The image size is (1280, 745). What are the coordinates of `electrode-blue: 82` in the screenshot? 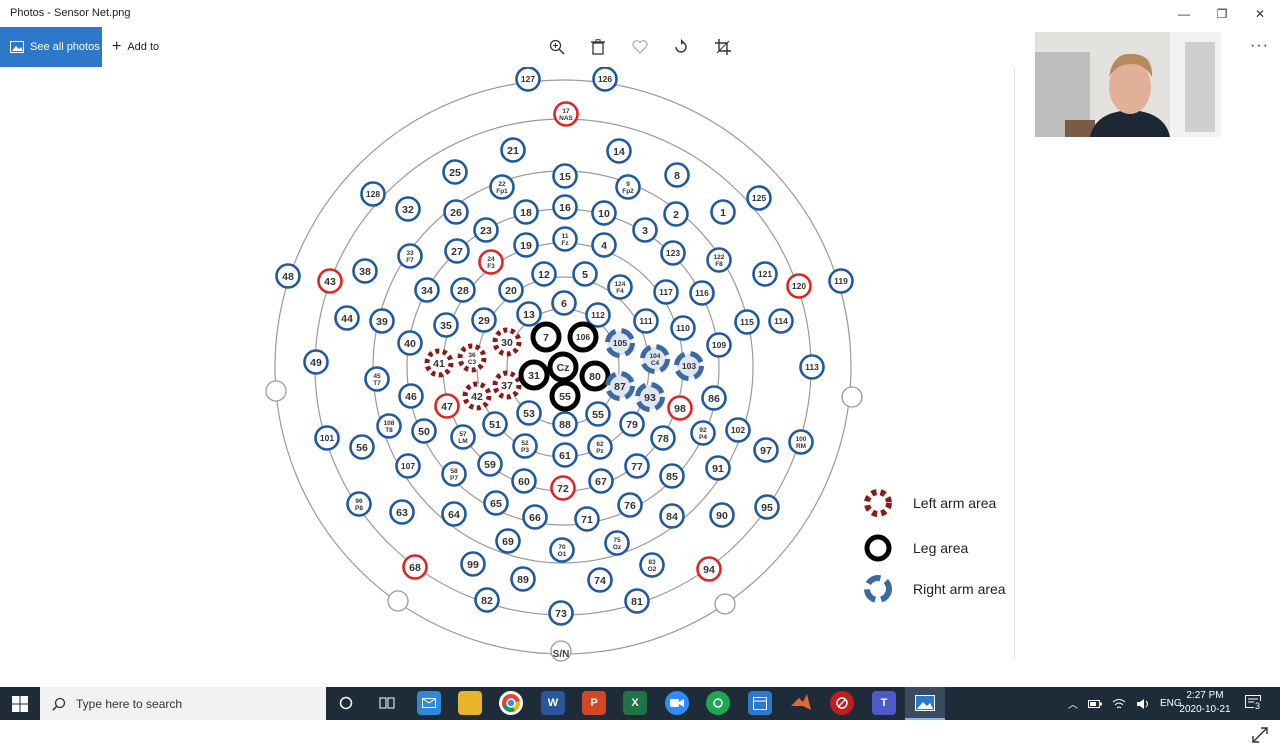 It's located at (487, 600).